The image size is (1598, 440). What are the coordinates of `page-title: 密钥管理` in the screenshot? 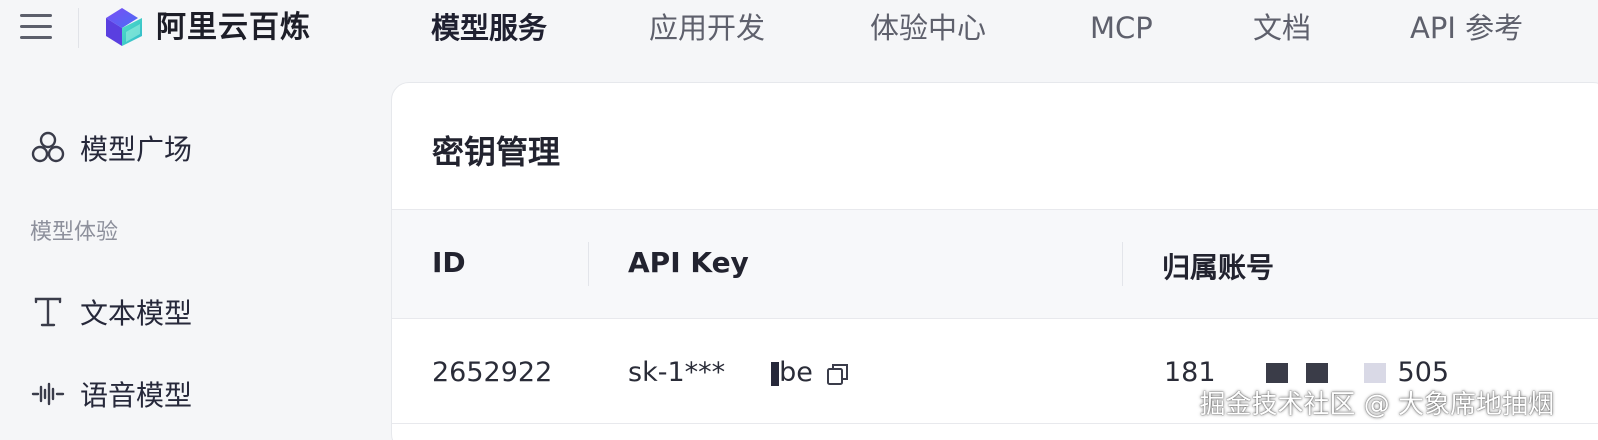 It's located at (496, 152).